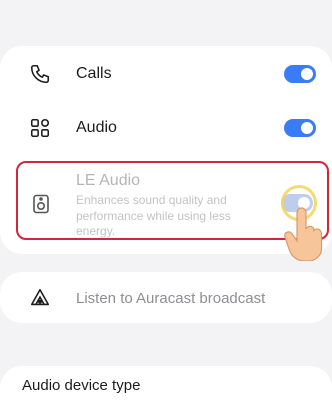 Image resolution: width=332 pixels, height=407 pixels. Describe the element at coordinates (166, 74) in the screenshot. I see `calls-setting-row: Calls` at that location.